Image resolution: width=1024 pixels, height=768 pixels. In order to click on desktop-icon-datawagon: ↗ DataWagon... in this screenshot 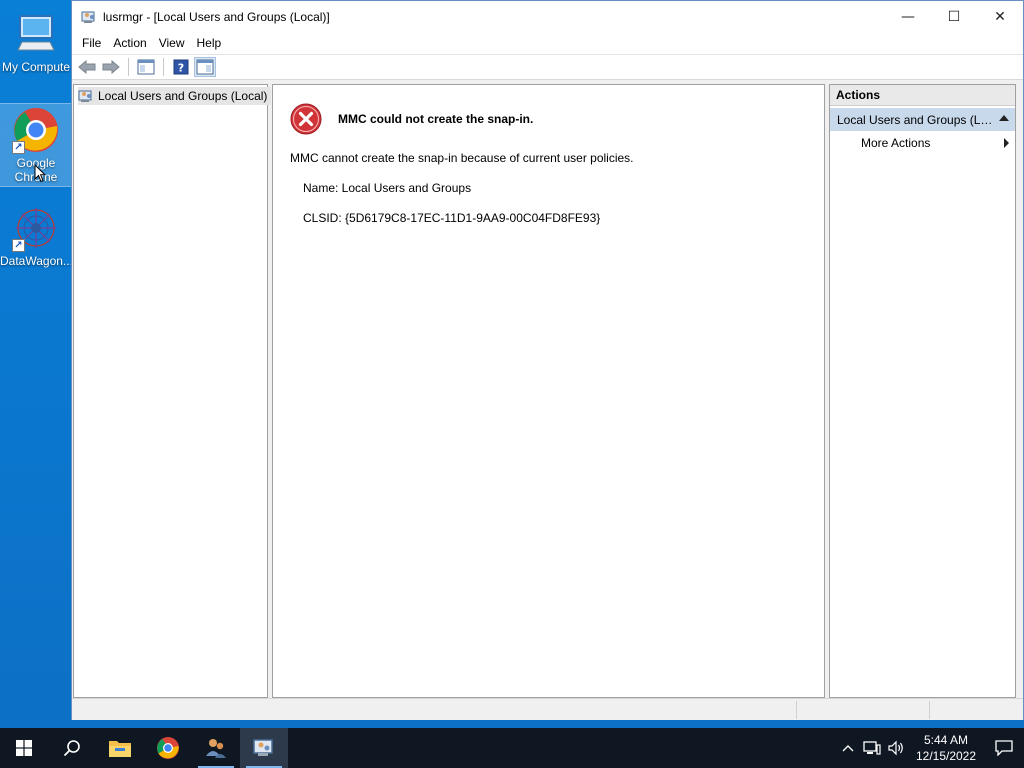, I will do `click(36, 243)`.